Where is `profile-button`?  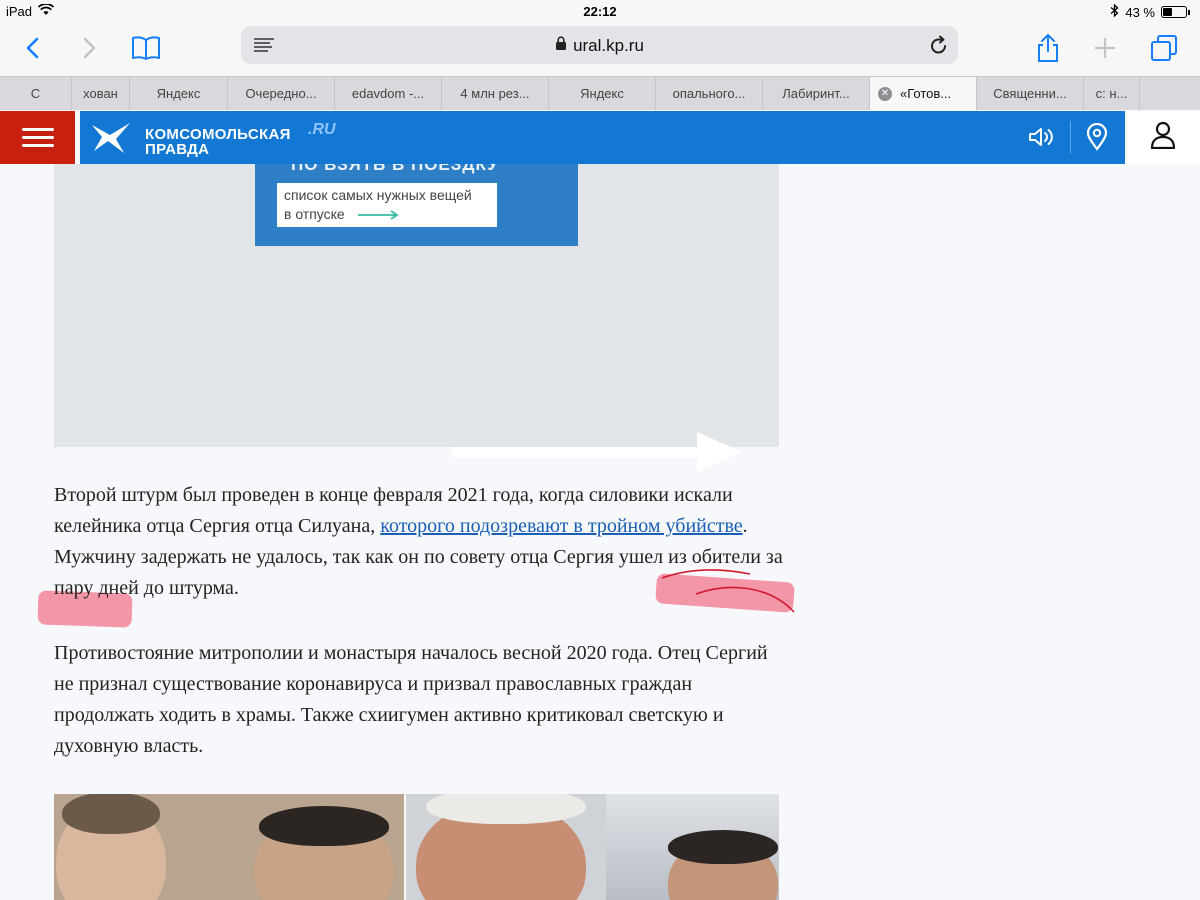 profile-button is located at coordinates (1162, 137).